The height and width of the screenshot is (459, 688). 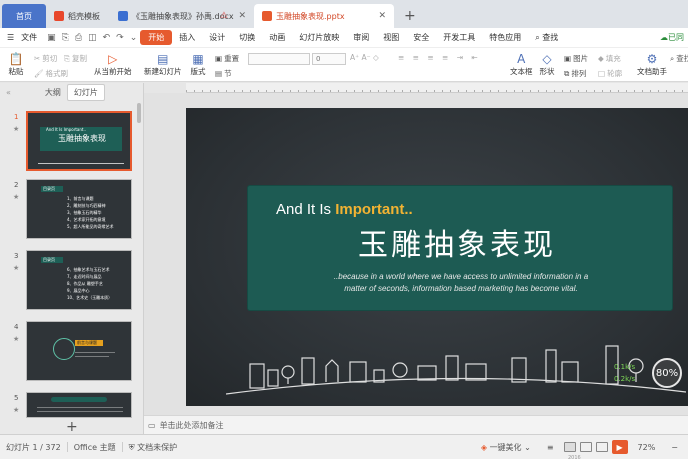 What do you see at coordinates (65, 38) in the screenshot?
I see `export-icon: ⎘` at bounding box center [65, 38].